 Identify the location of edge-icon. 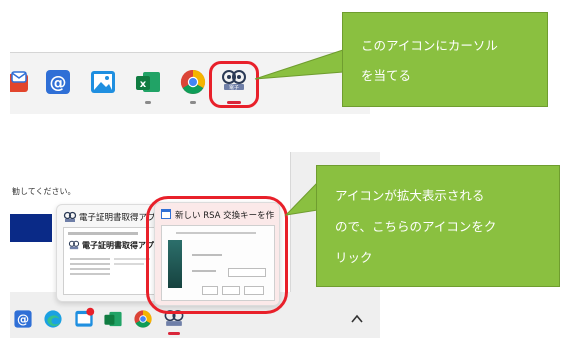
(53, 319).